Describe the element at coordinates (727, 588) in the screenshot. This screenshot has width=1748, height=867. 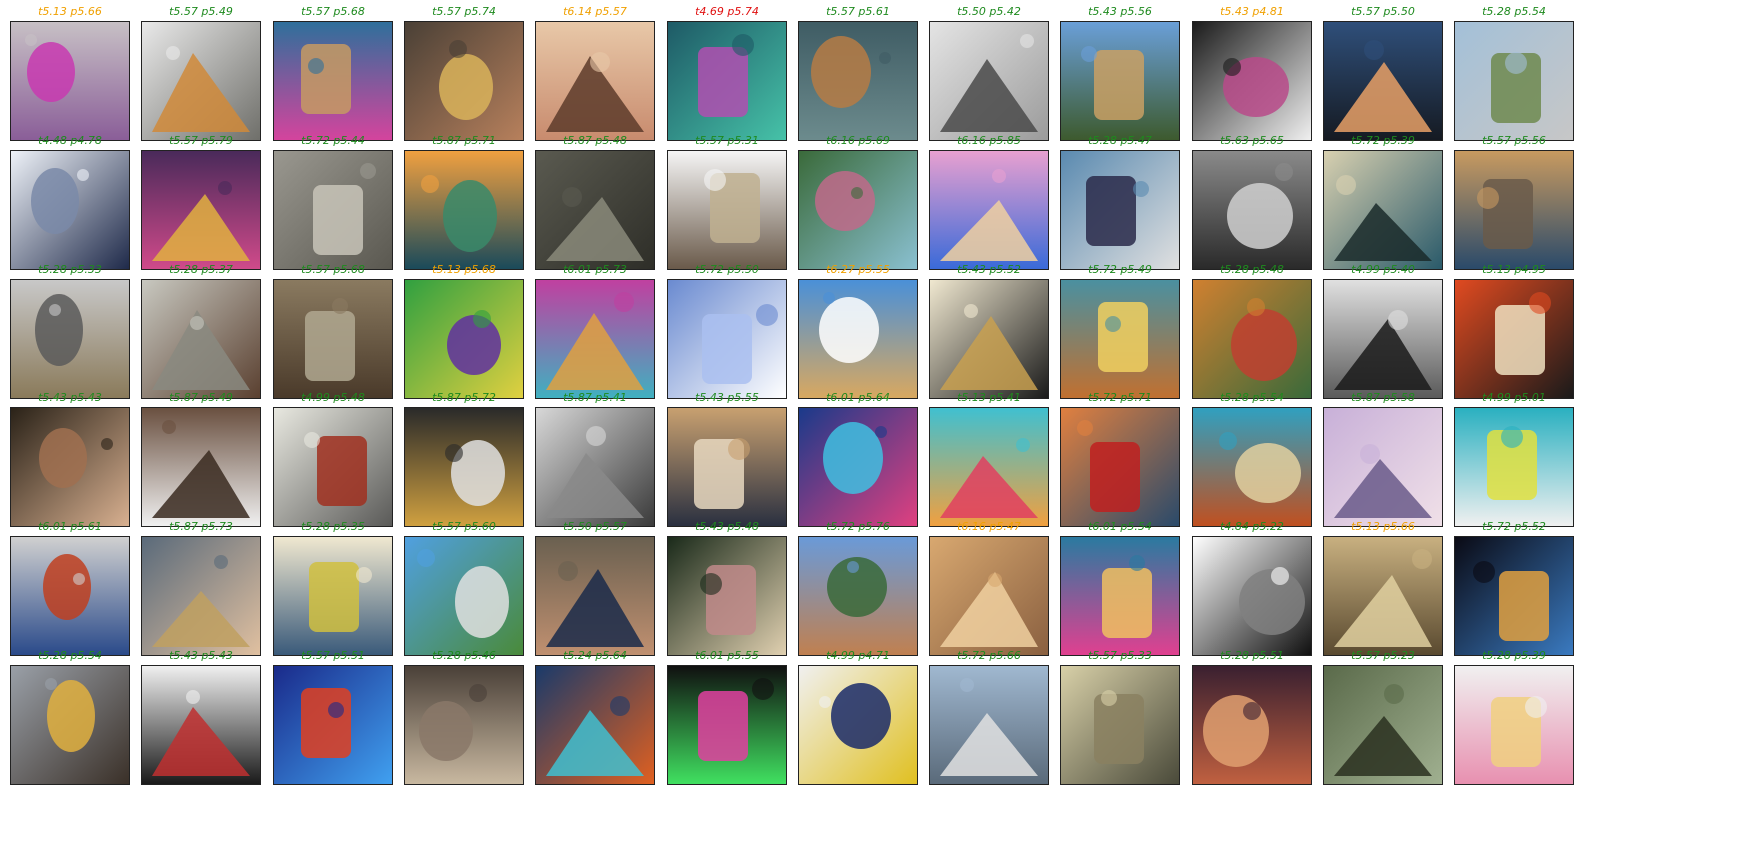
I see `grid-cell: t5.43 p5.48` at that location.